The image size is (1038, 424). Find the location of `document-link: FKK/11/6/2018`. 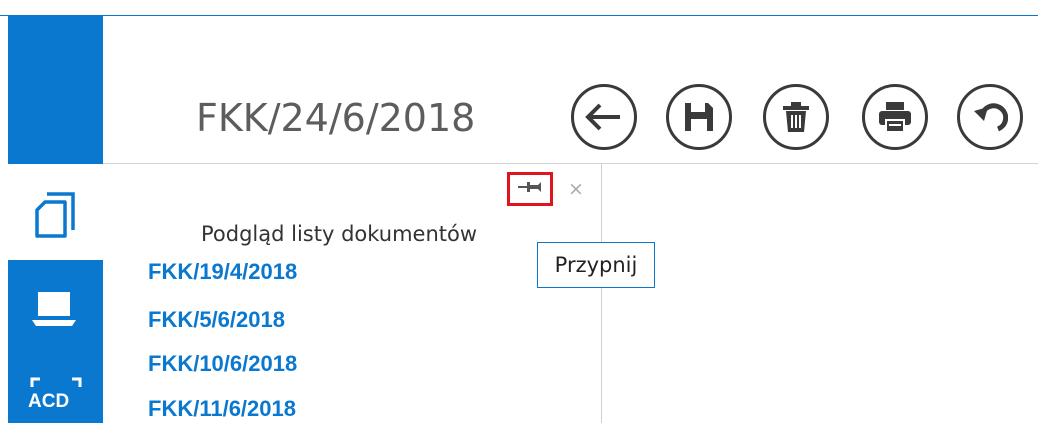

document-link: FKK/11/6/2018 is located at coordinates (222, 409).